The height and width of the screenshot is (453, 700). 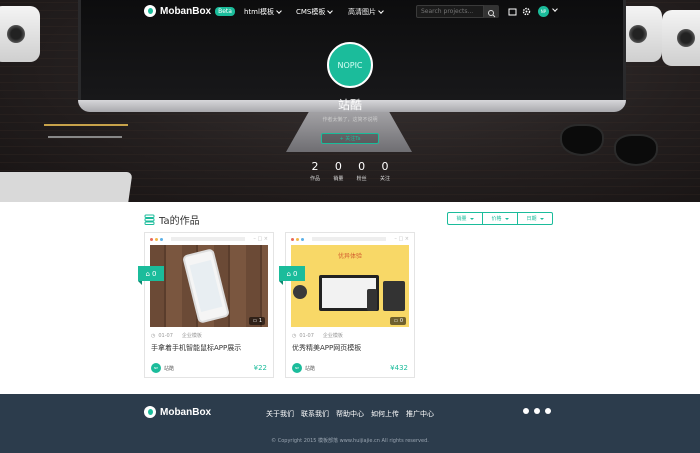 I want to click on footer-link-promotion: 推广中心, so click(x=420, y=414).